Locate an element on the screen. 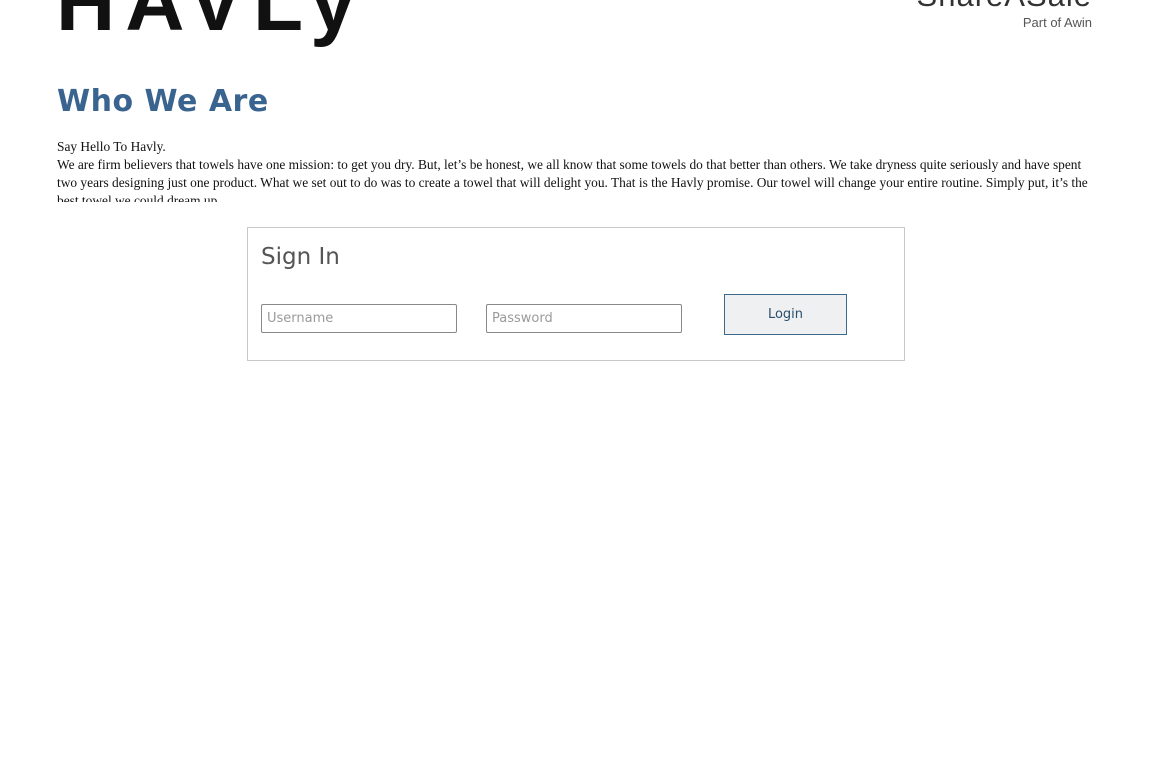  sign-in-title: Sign In is located at coordinates (300, 257).